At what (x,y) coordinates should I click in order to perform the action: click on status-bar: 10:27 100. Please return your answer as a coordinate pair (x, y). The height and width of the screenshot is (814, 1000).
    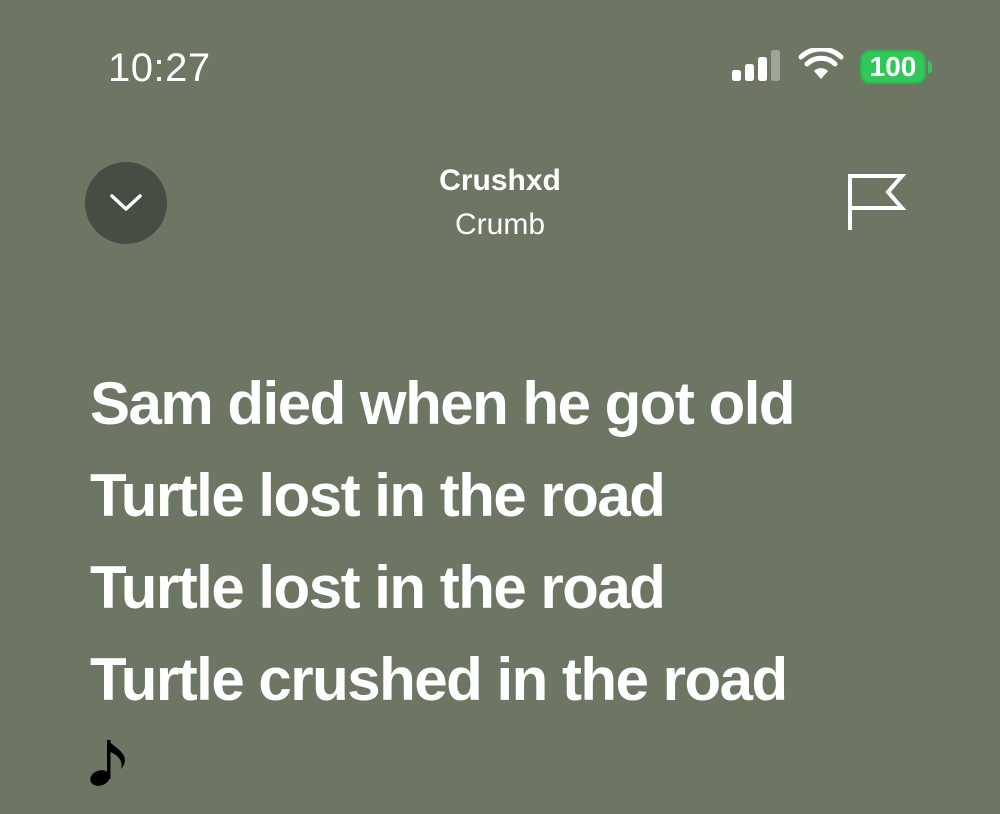
    Looking at the image, I should click on (500, 55).